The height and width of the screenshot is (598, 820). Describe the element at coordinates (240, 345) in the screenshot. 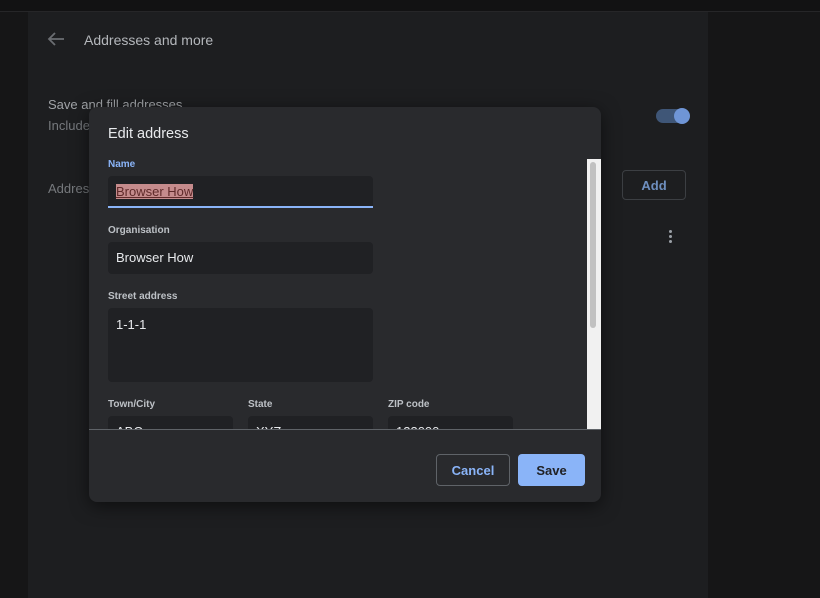

I see `street-address-field: 1-1-1` at that location.